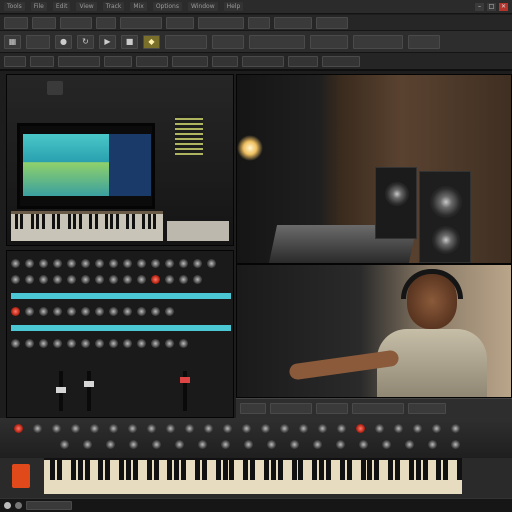 The image size is (512, 512). What do you see at coordinates (113, 6) in the screenshot?
I see `menu-track: Track` at bounding box center [113, 6].